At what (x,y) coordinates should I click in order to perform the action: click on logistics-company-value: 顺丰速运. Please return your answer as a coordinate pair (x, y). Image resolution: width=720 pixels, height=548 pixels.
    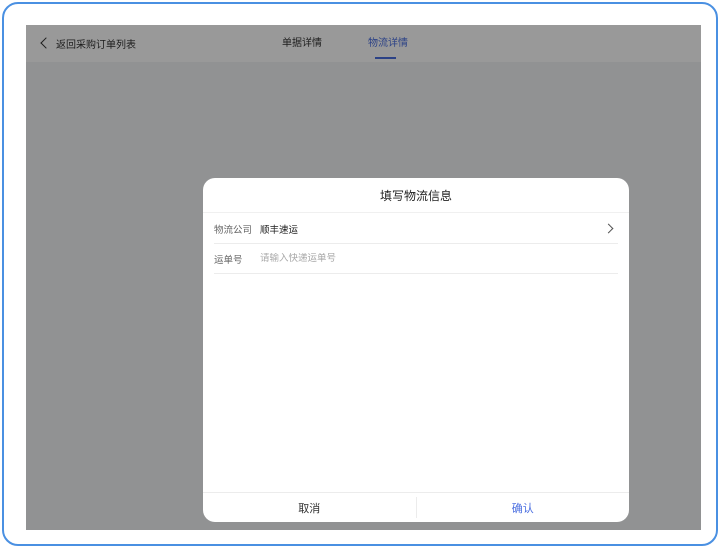
    Looking at the image, I should click on (279, 230).